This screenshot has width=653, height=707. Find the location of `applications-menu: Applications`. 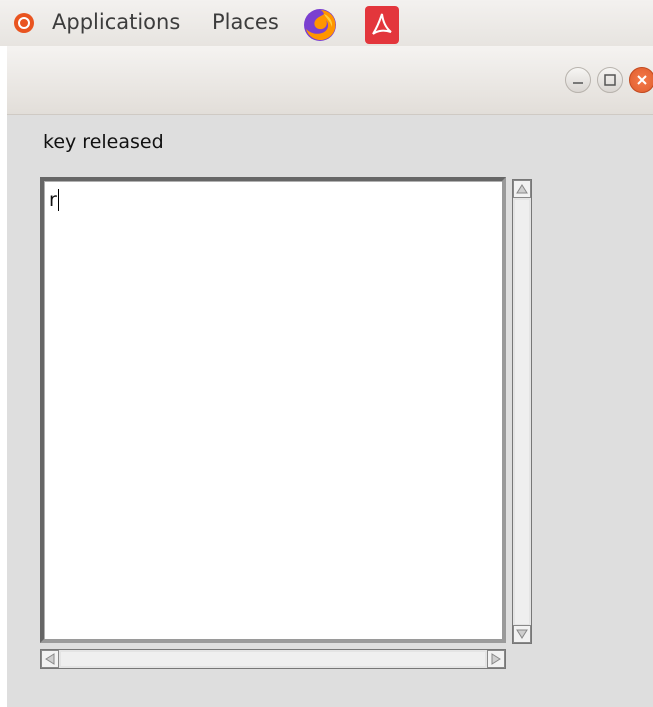

applications-menu: Applications is located at coordinates (116, 22).